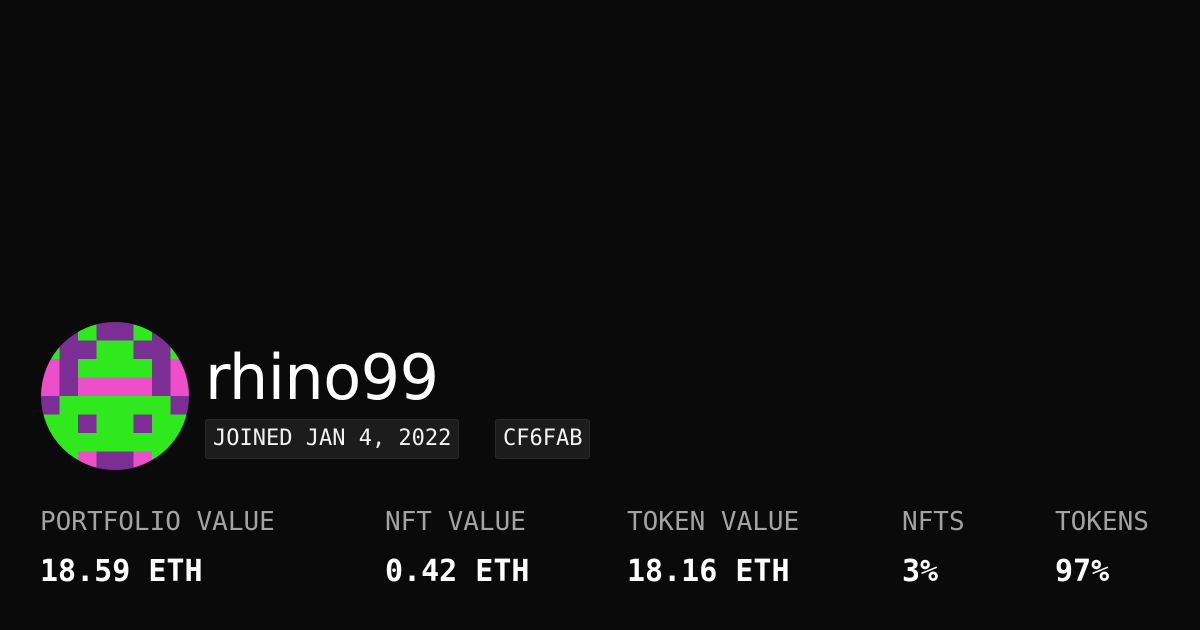  I want to click on portfolio-value: 18.59 ETH, so click(121, 571).